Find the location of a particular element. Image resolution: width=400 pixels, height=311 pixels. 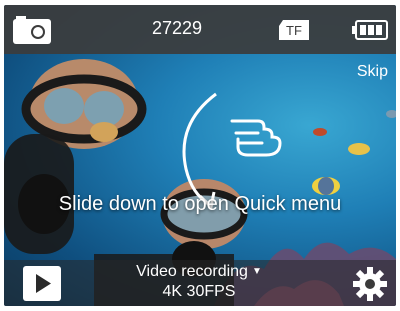

playback-button is located at coordinates (42, 283).